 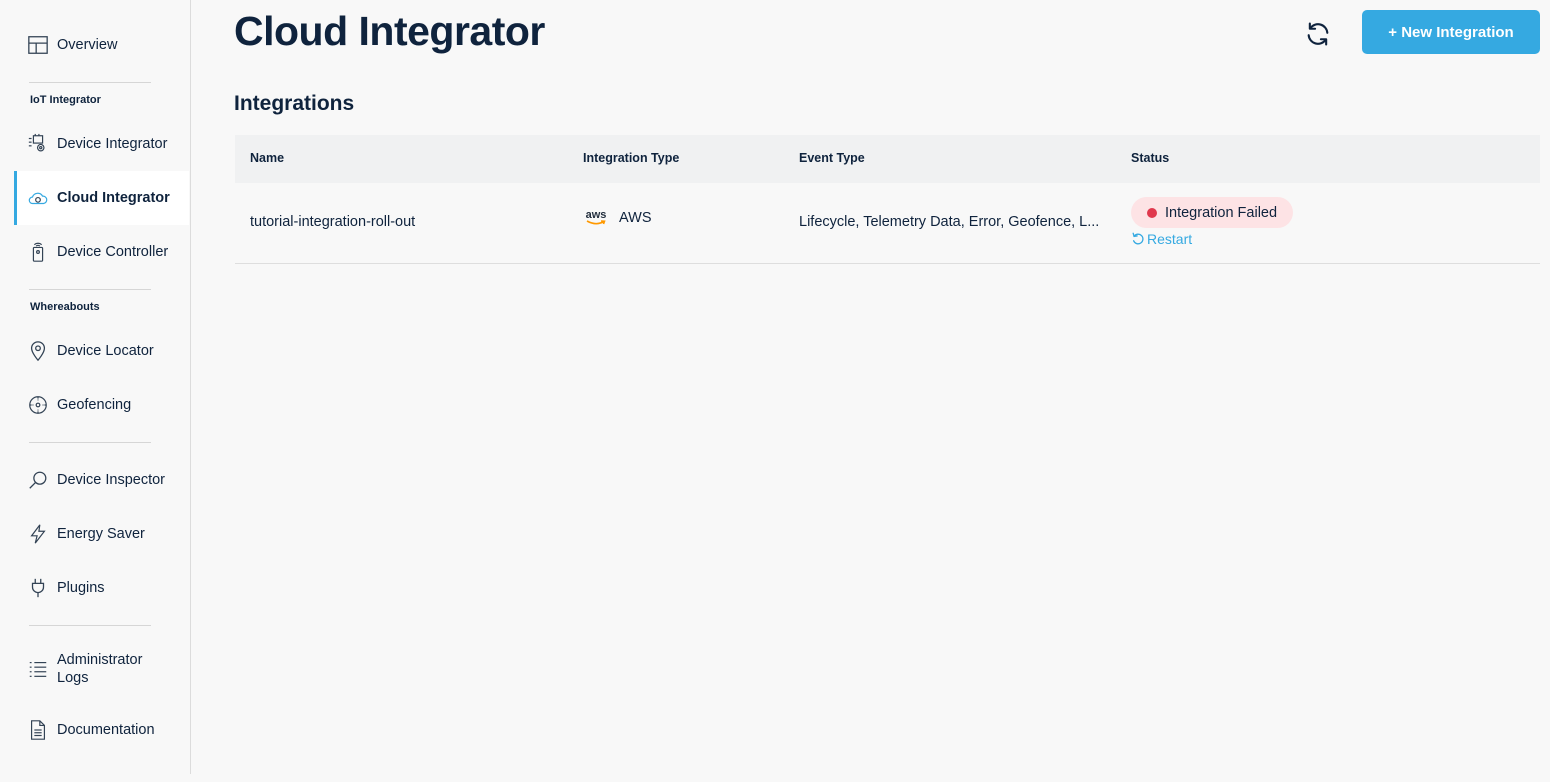 I want to click on sidebar-item-device-controller: Device Controller, so click(x=101, y=252).